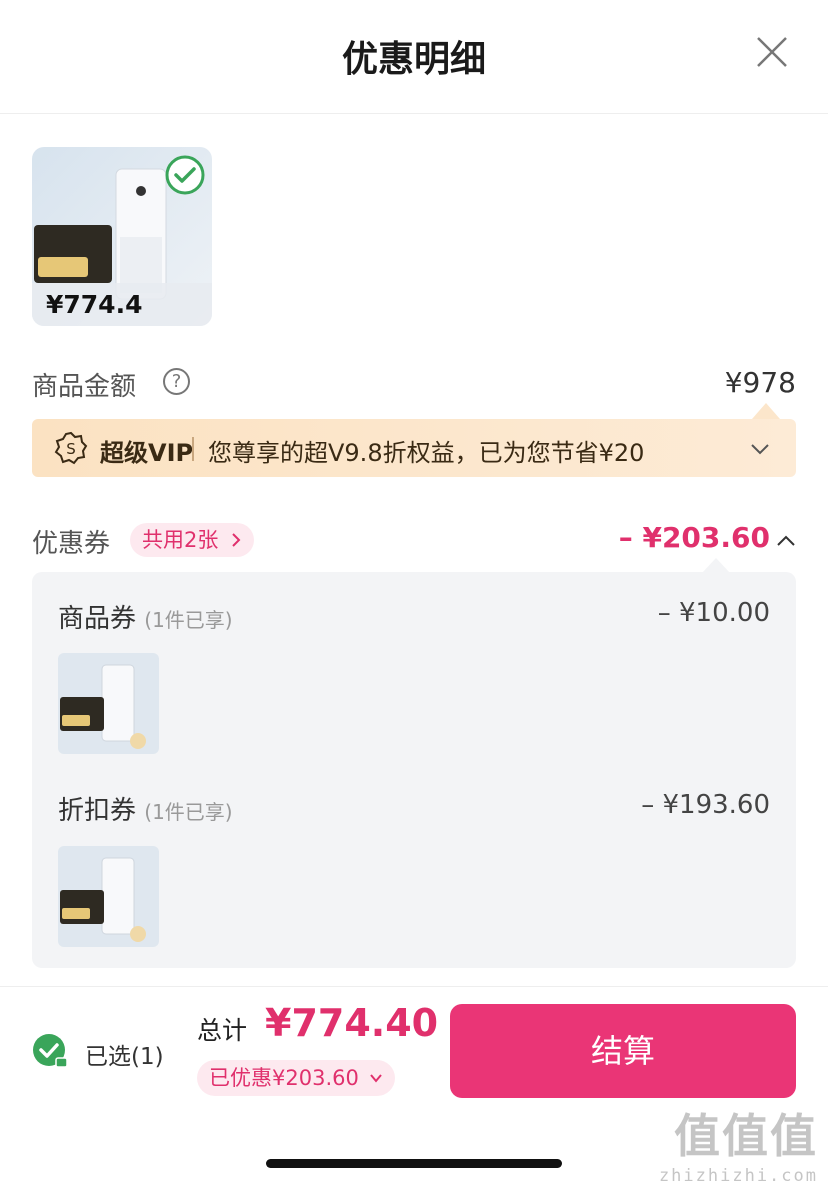 The image size is (828, 1186). What do you see at coordinates (413, 59) in the screenshot?
I see `page-title: 优惠明细` at bounding box center [413, 59].